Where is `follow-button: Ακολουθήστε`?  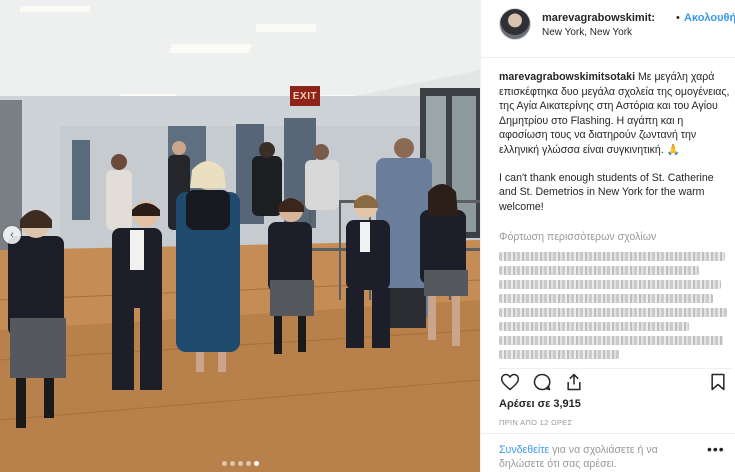 follow-button: Ακολουθήστε is located at coordinates (709, 18).